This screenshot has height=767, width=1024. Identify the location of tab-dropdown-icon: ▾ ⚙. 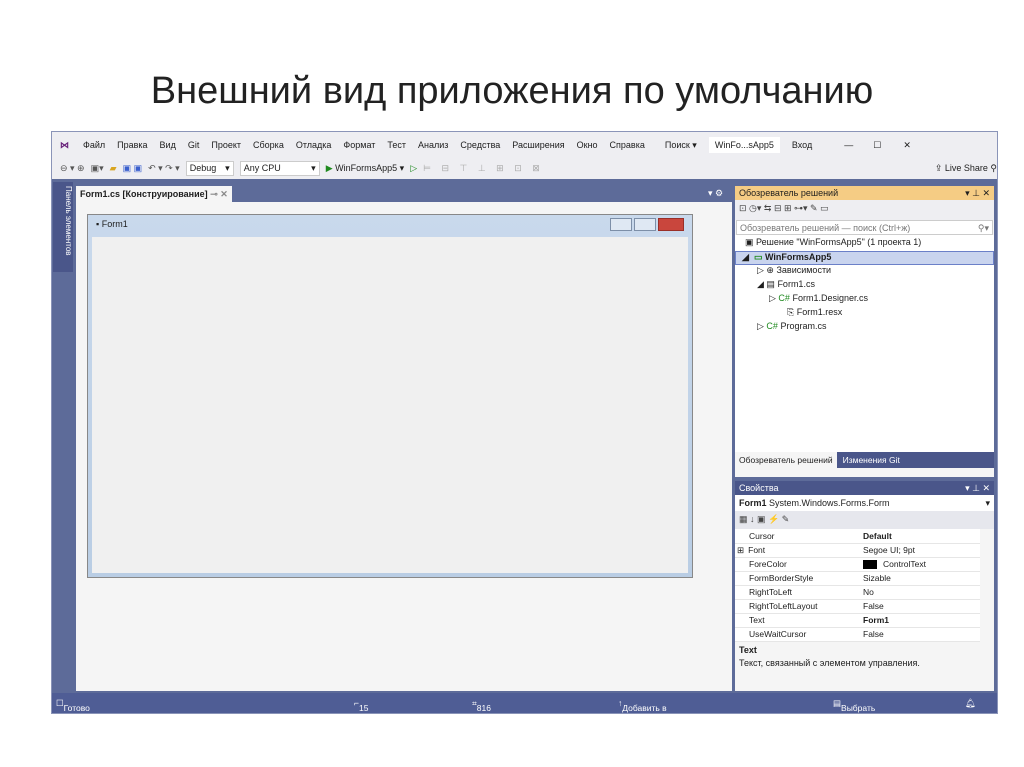
(715, 193).